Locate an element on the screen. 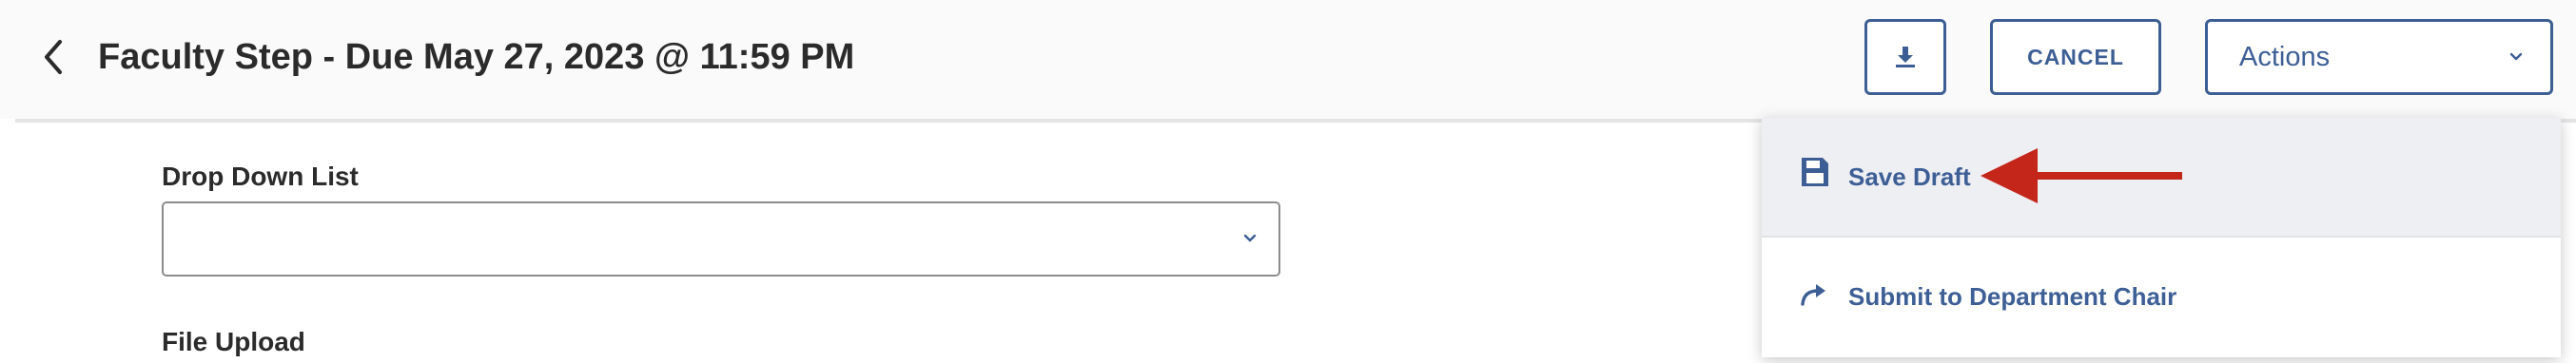  share-arrow-icon is located at coordinates (1814, 294).